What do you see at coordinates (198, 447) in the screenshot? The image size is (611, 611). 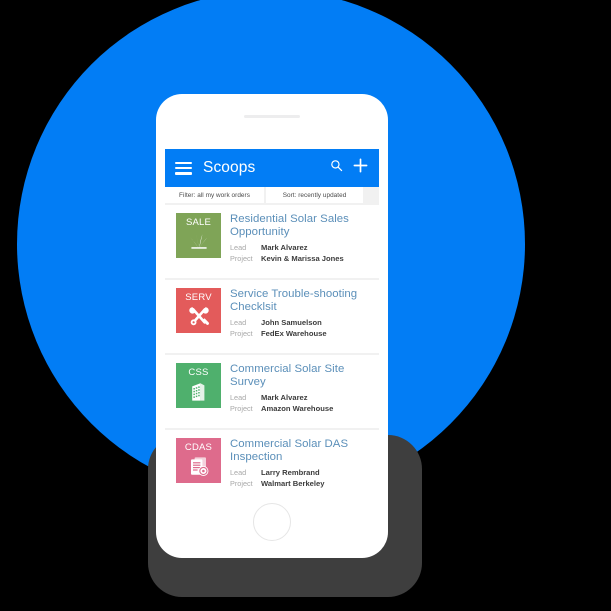 I see `badge-code: CDAS` at bounding box center [198, 447].